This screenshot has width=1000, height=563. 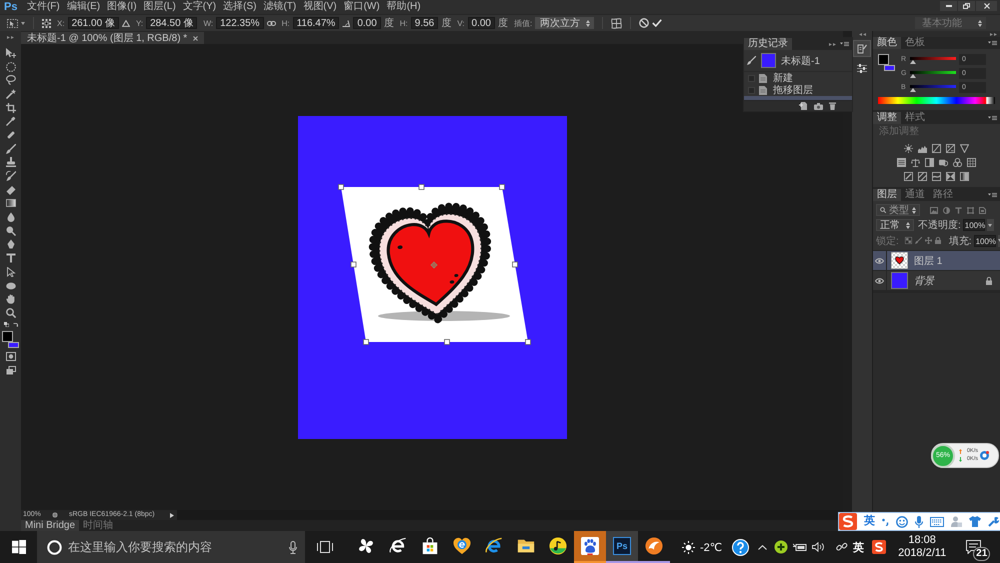 What do you see at coordinates (803, 106) in the screenshot?
I see `document-plus-icon` at bounding box center [803, 106].